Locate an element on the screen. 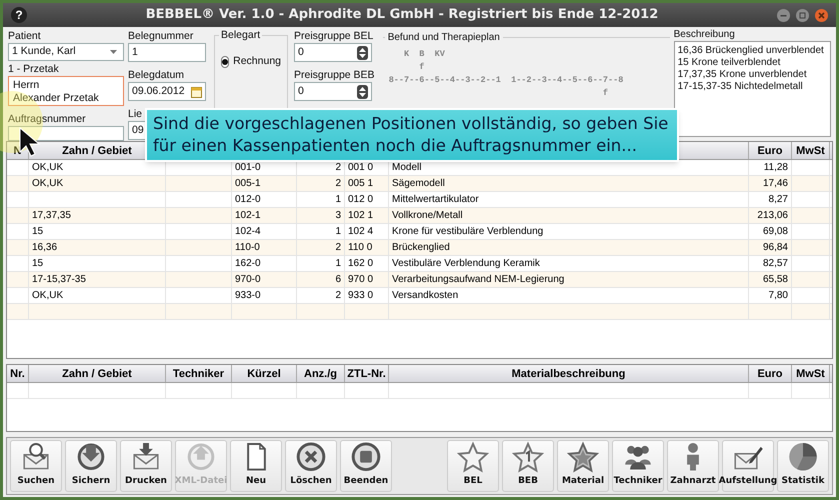 The image size is (839, 500). table-cell: 005 1 is located at coordinates (361, 183).